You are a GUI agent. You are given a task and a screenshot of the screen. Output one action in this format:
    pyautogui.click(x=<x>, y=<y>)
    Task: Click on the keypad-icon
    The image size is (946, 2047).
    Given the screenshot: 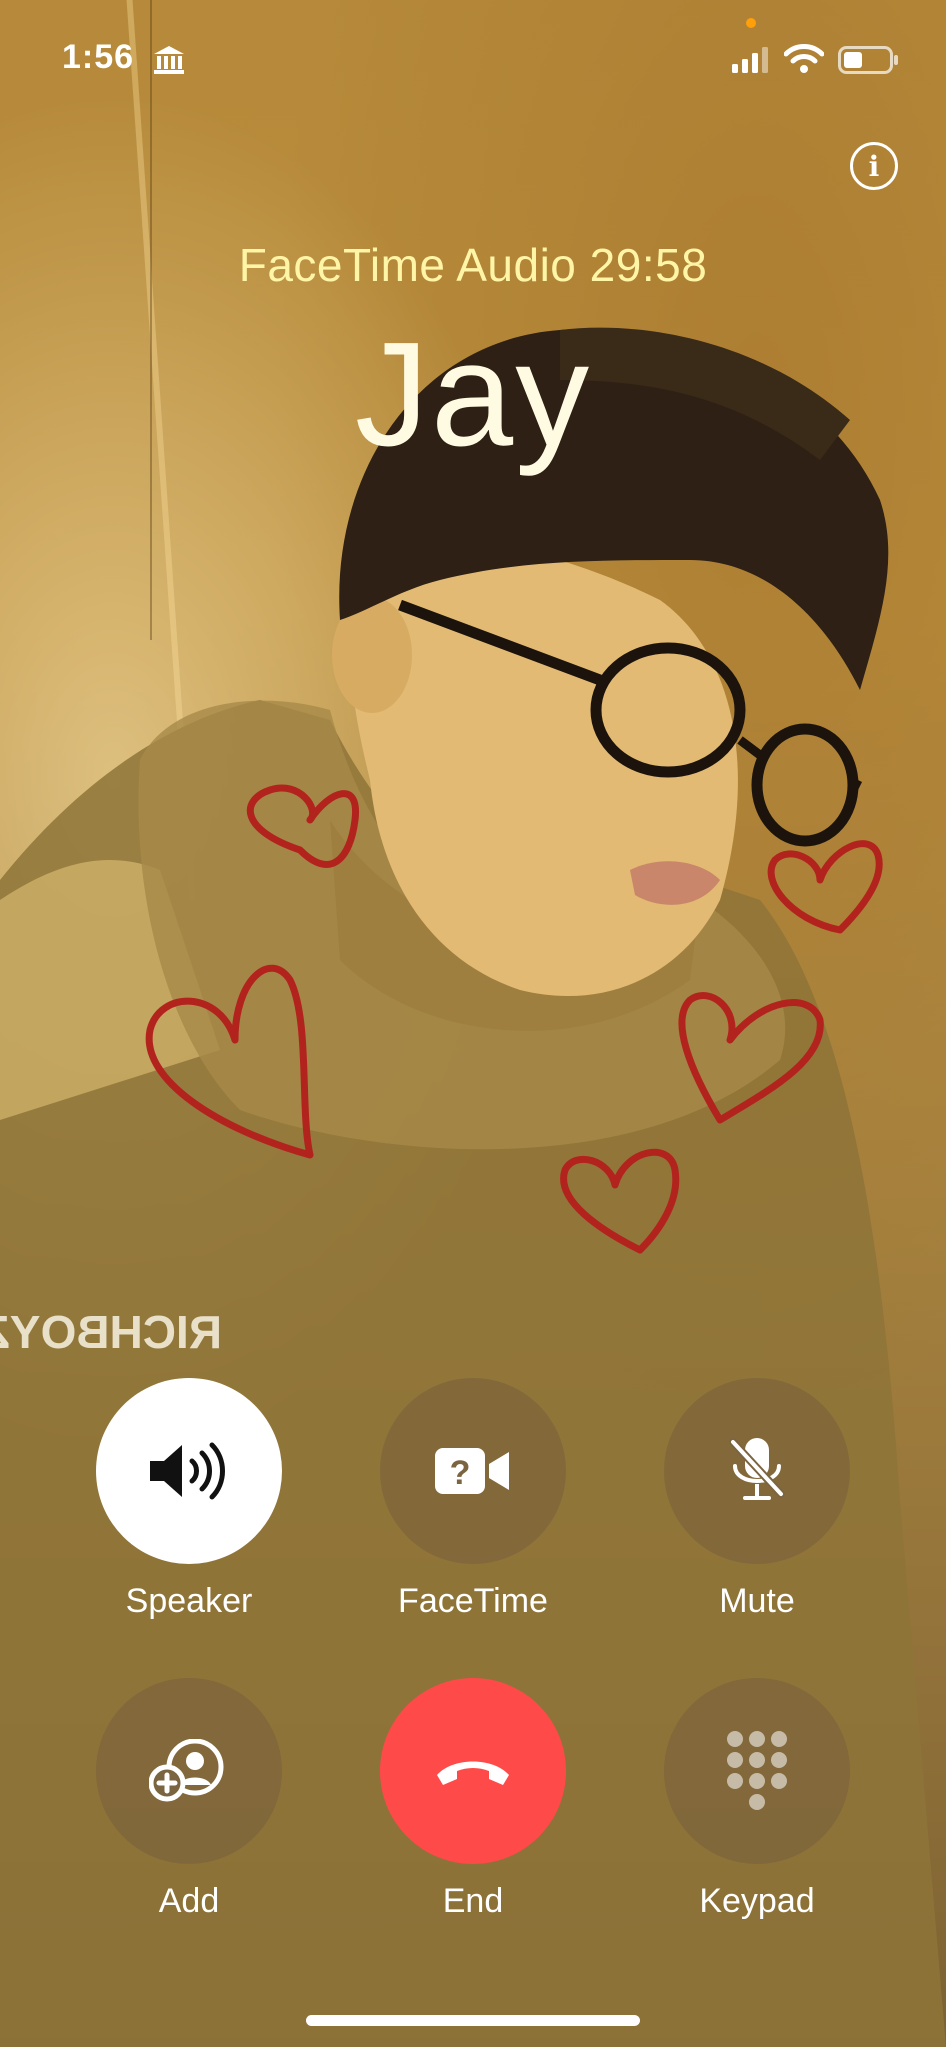 What is the action you would take?
    pyautogui.click(x=757, y=1770)
    